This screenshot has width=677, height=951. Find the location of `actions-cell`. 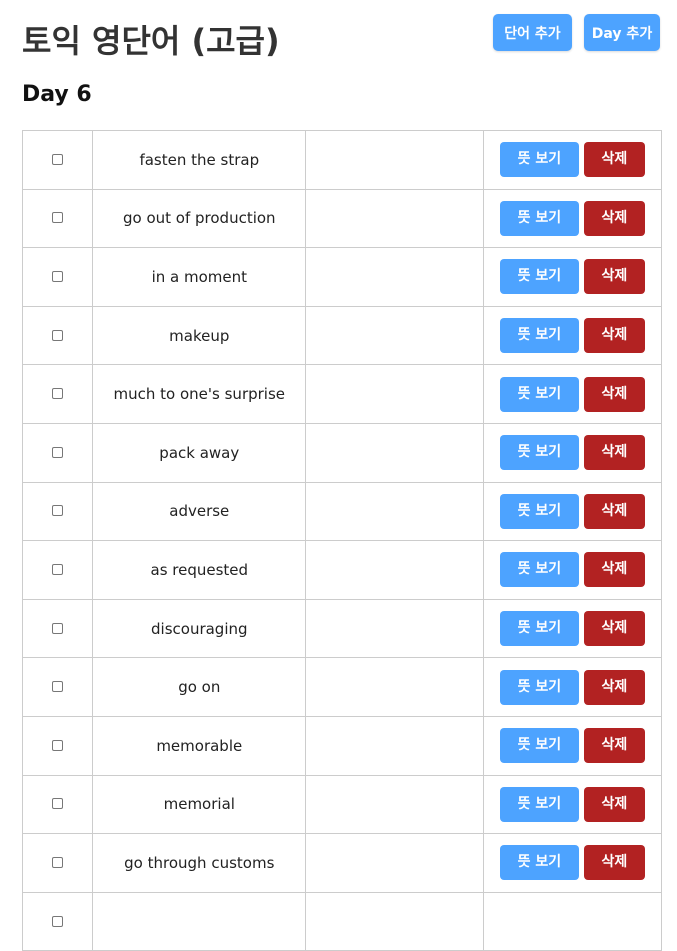

actions-cell is located at coordinates (572, 921).